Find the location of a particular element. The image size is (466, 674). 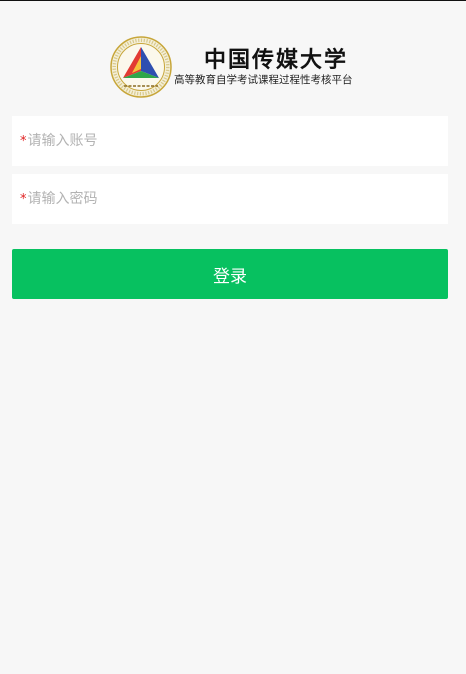

login-button: 登录 is located at coordinates (230, 274).